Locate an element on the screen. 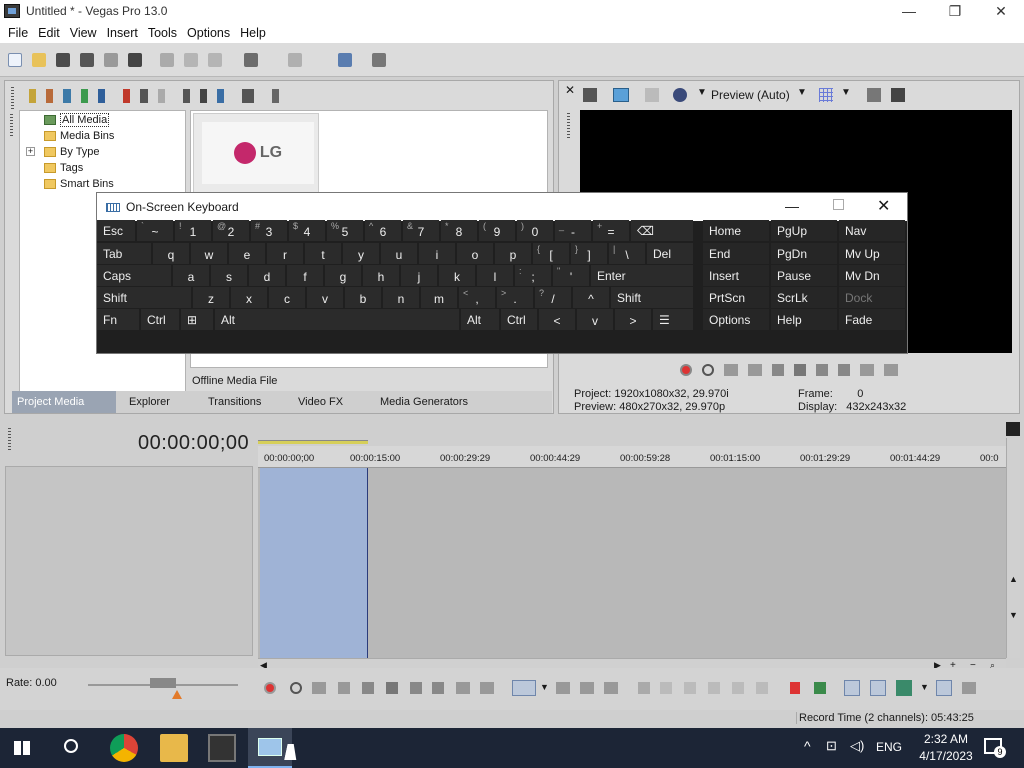 This screenshot has width=1024, height=768. osk-key: " ' is located at coordinates (571, 275).